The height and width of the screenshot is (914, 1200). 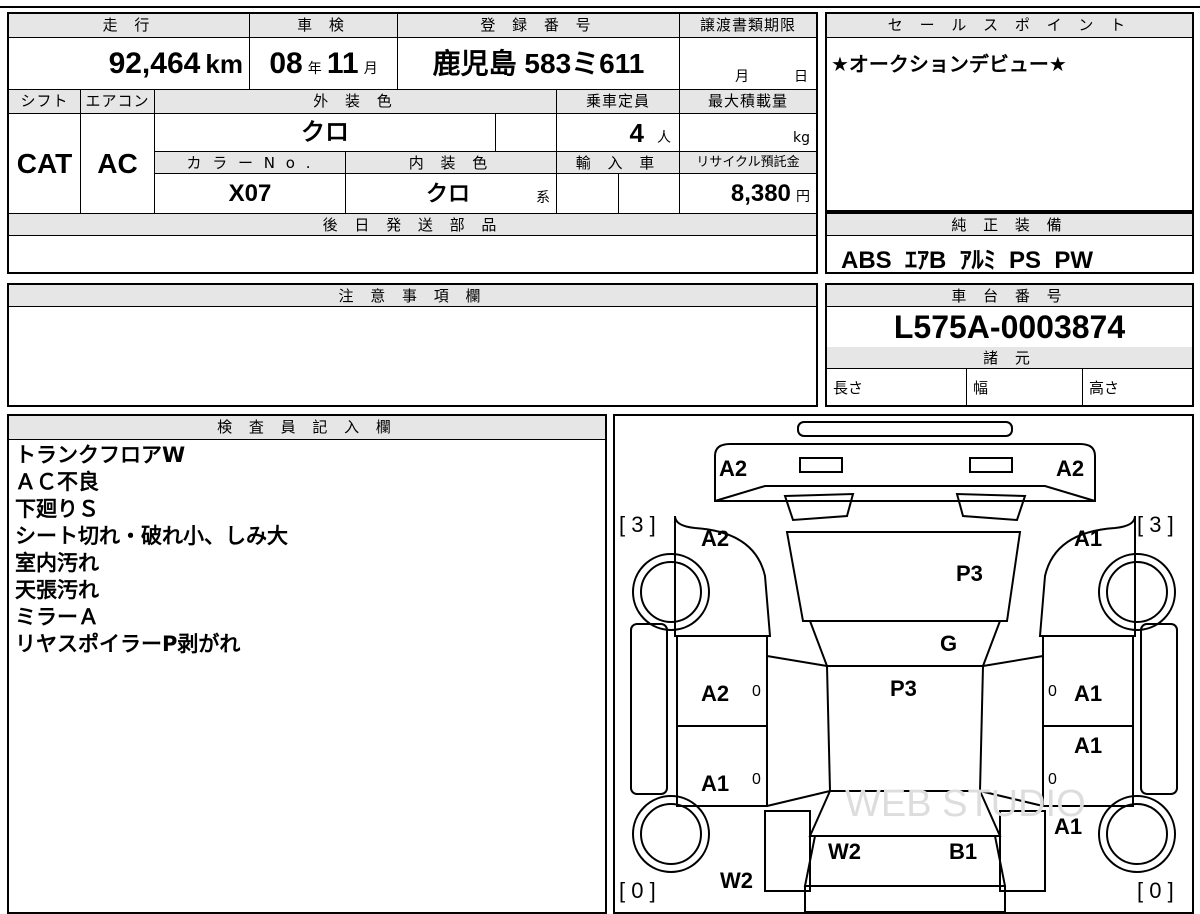 What do you see at coordinates (324, 64) in the screenshot?
I see `inspection-cell: 08 年 11 月` at bounding box center [324, 64].